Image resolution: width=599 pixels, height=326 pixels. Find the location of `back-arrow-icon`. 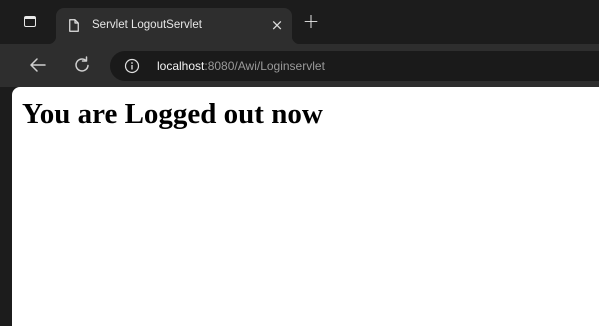

back-arrow-icon is located at coordinates (38, 65).